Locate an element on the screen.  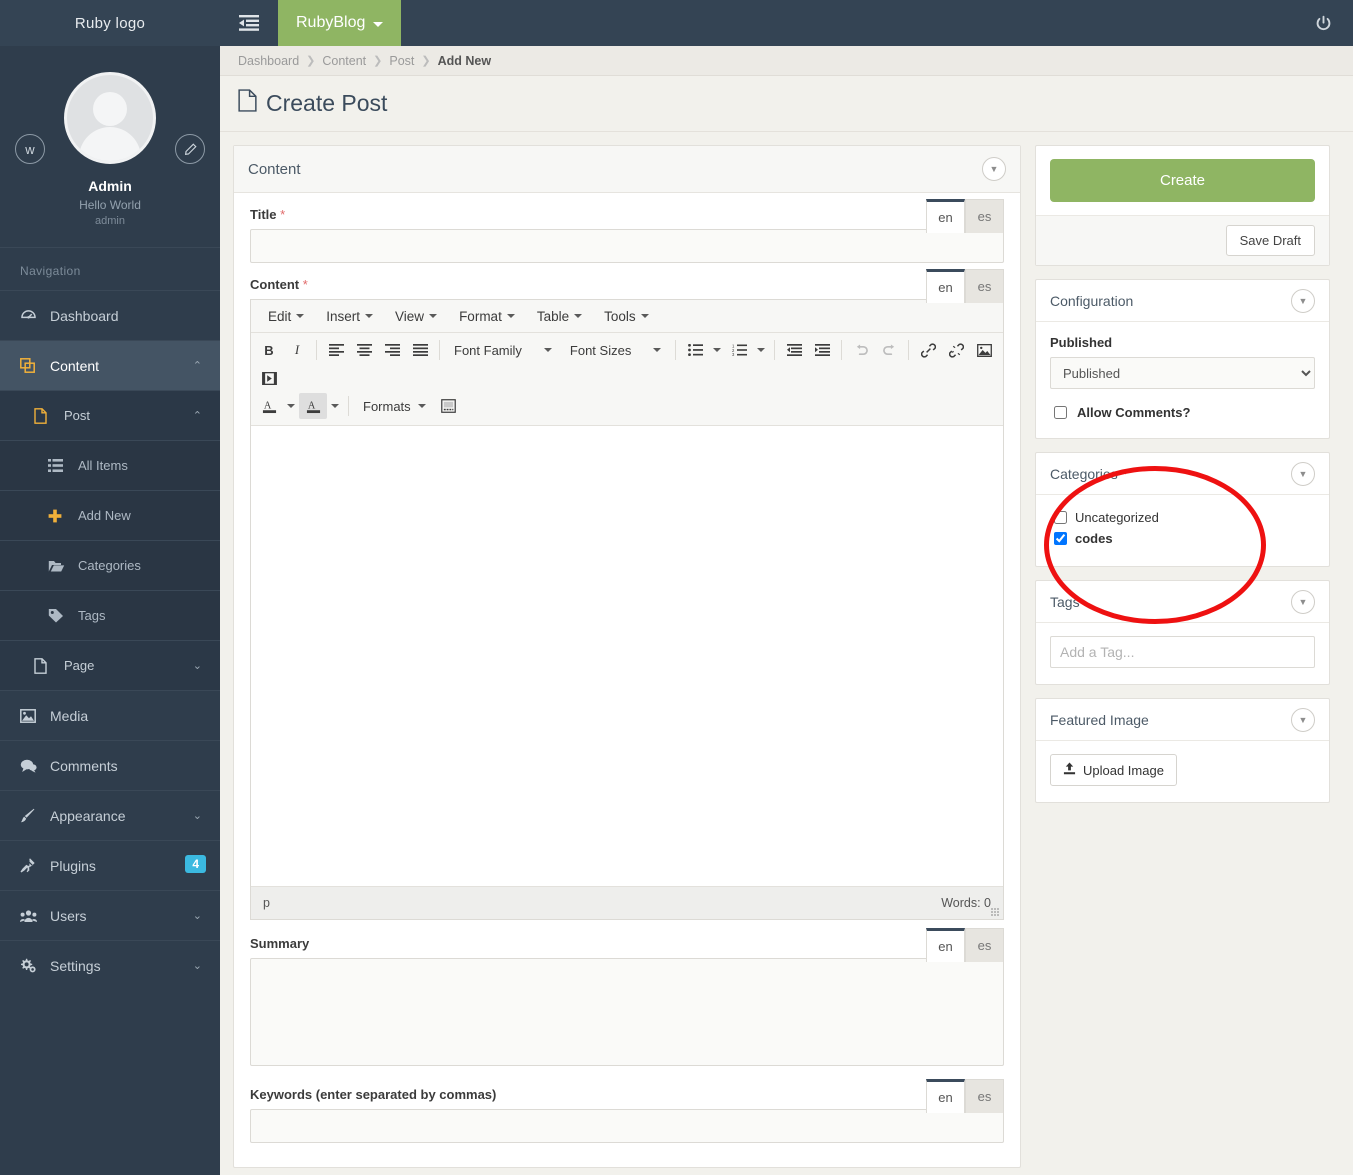
font-sizes-dropdown: Font Sizes is located at coordinates (615, 350).